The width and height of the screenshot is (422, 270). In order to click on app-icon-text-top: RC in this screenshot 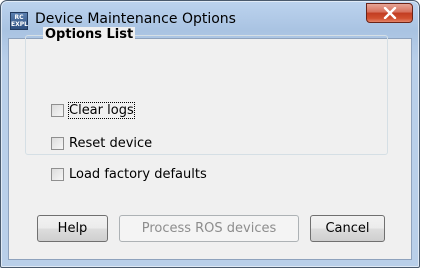, I will do `click(19, 17)`.